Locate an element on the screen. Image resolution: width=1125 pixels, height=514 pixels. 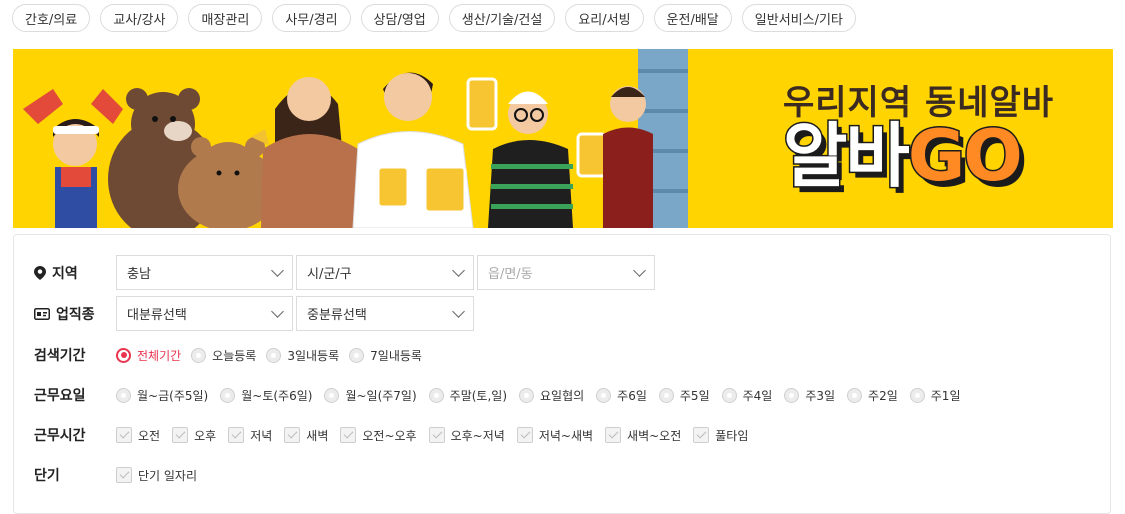
short-term-filter-row: 단기 단기 일자리 is located at coordinates (115, 475).